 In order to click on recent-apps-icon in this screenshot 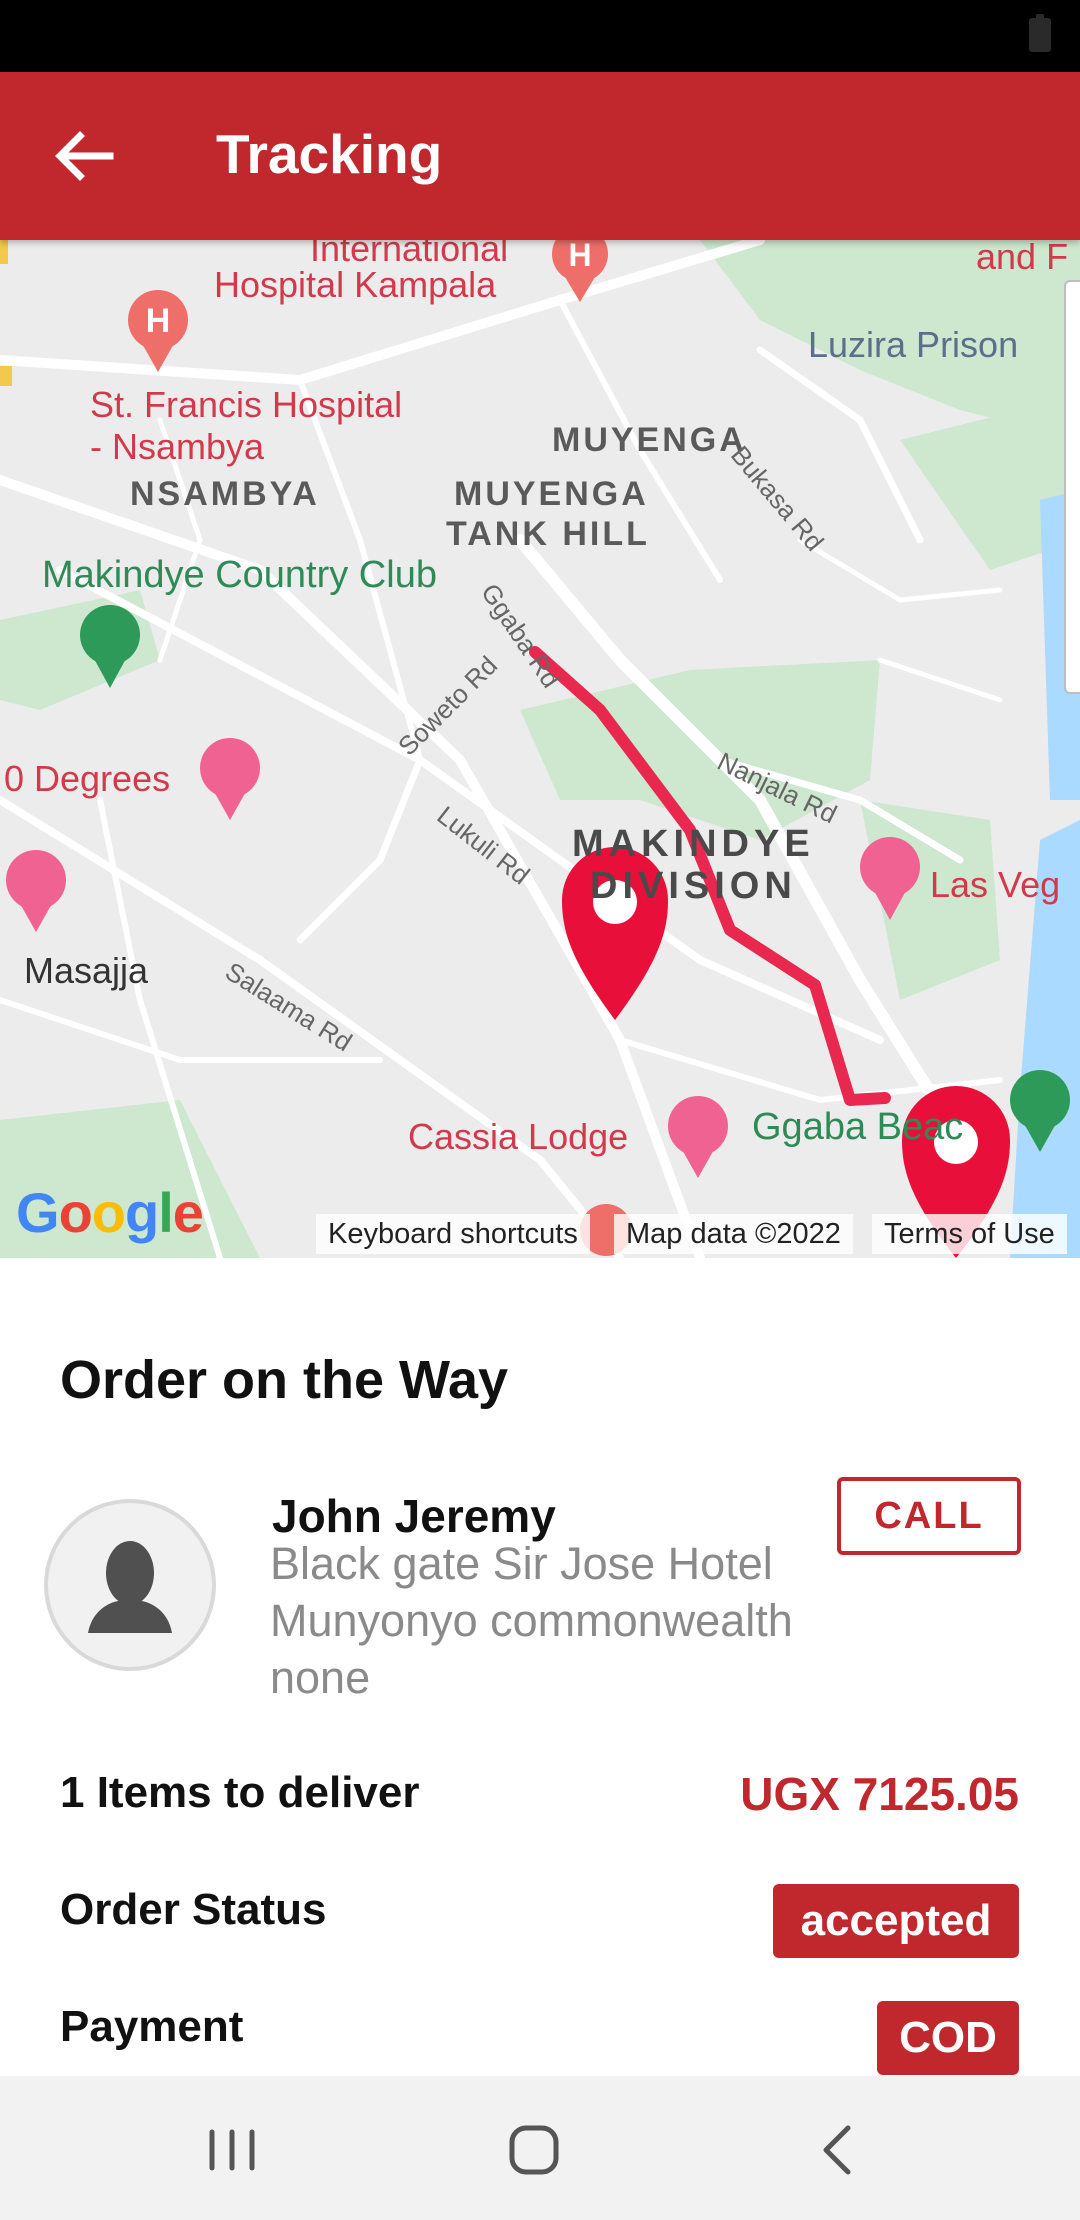, I will do `click(232, 2150)`.